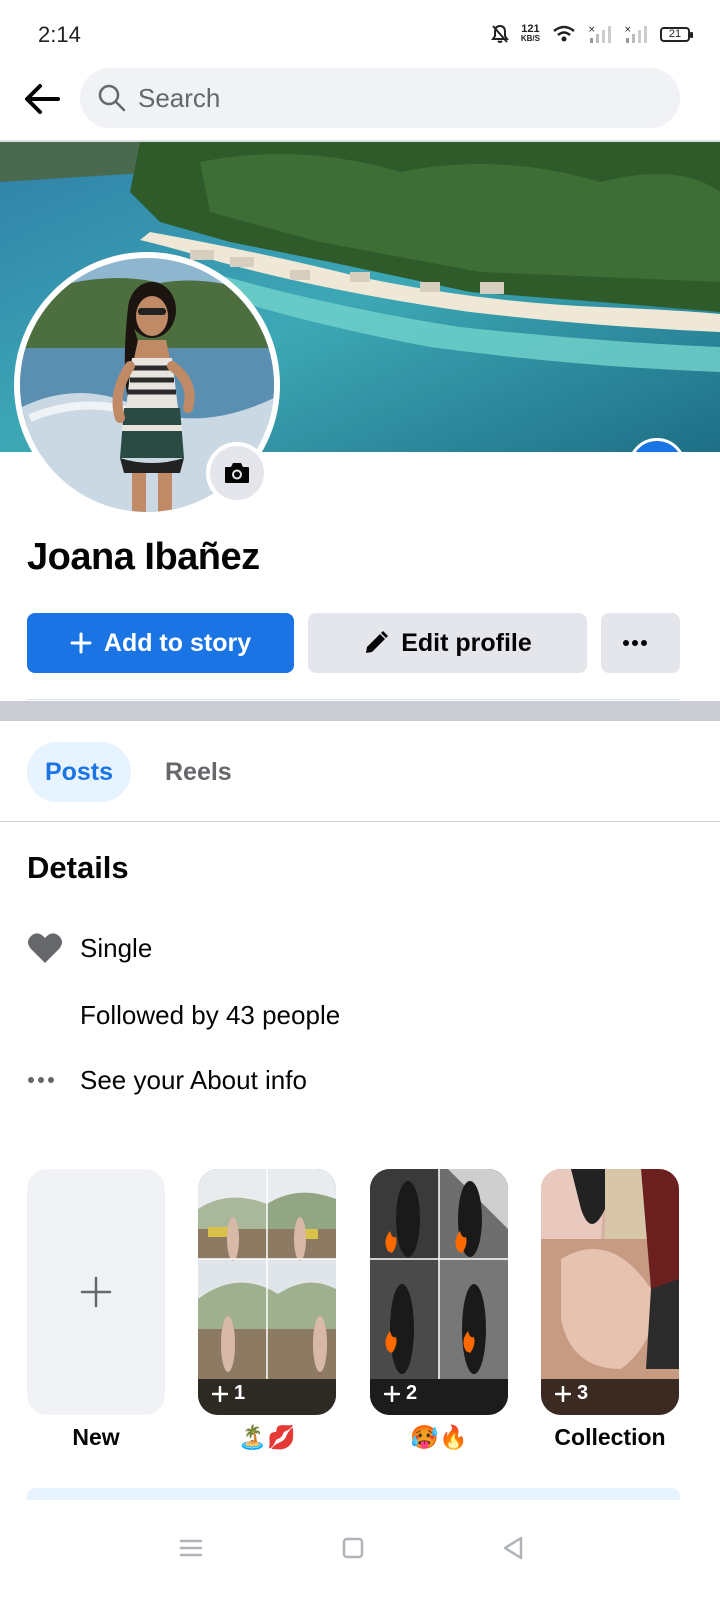 Image resolution: width=720 pixels, height=1600 pixels. Describe the element at coordinates (439, 1437) in the screenshot. I see `highlight-label: 🥵🔥` at that location.